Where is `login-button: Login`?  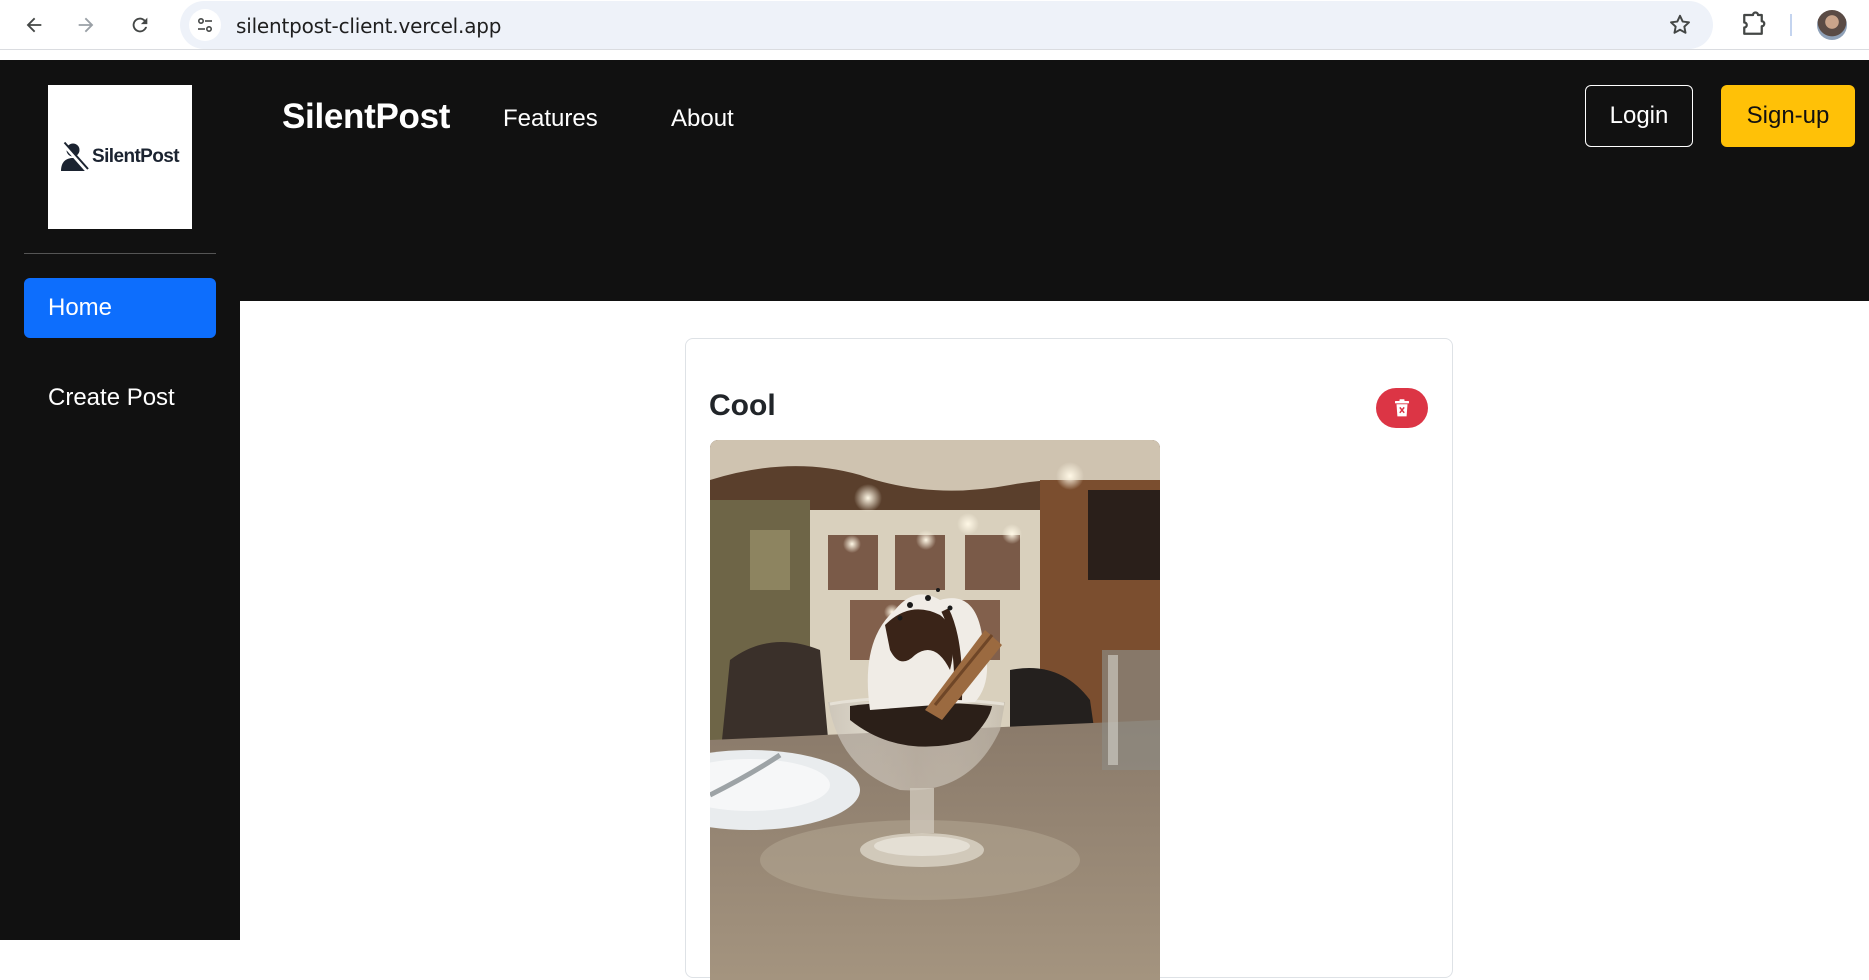 login-button: Login is located at coordinates (1639, 116).